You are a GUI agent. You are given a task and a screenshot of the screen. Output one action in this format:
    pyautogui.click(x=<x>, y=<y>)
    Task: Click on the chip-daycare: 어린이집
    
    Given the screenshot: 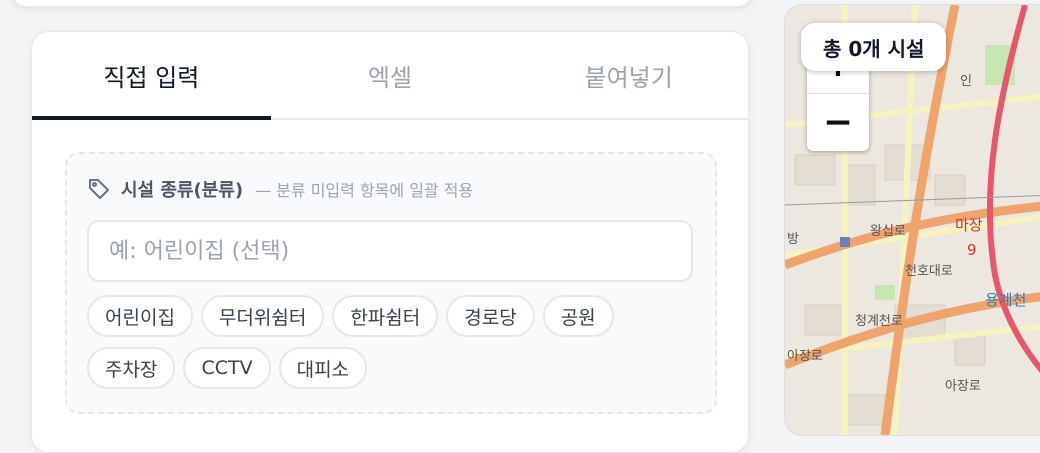 What is the action you would take?
    pyautogui.click(x=140, y=316)
    